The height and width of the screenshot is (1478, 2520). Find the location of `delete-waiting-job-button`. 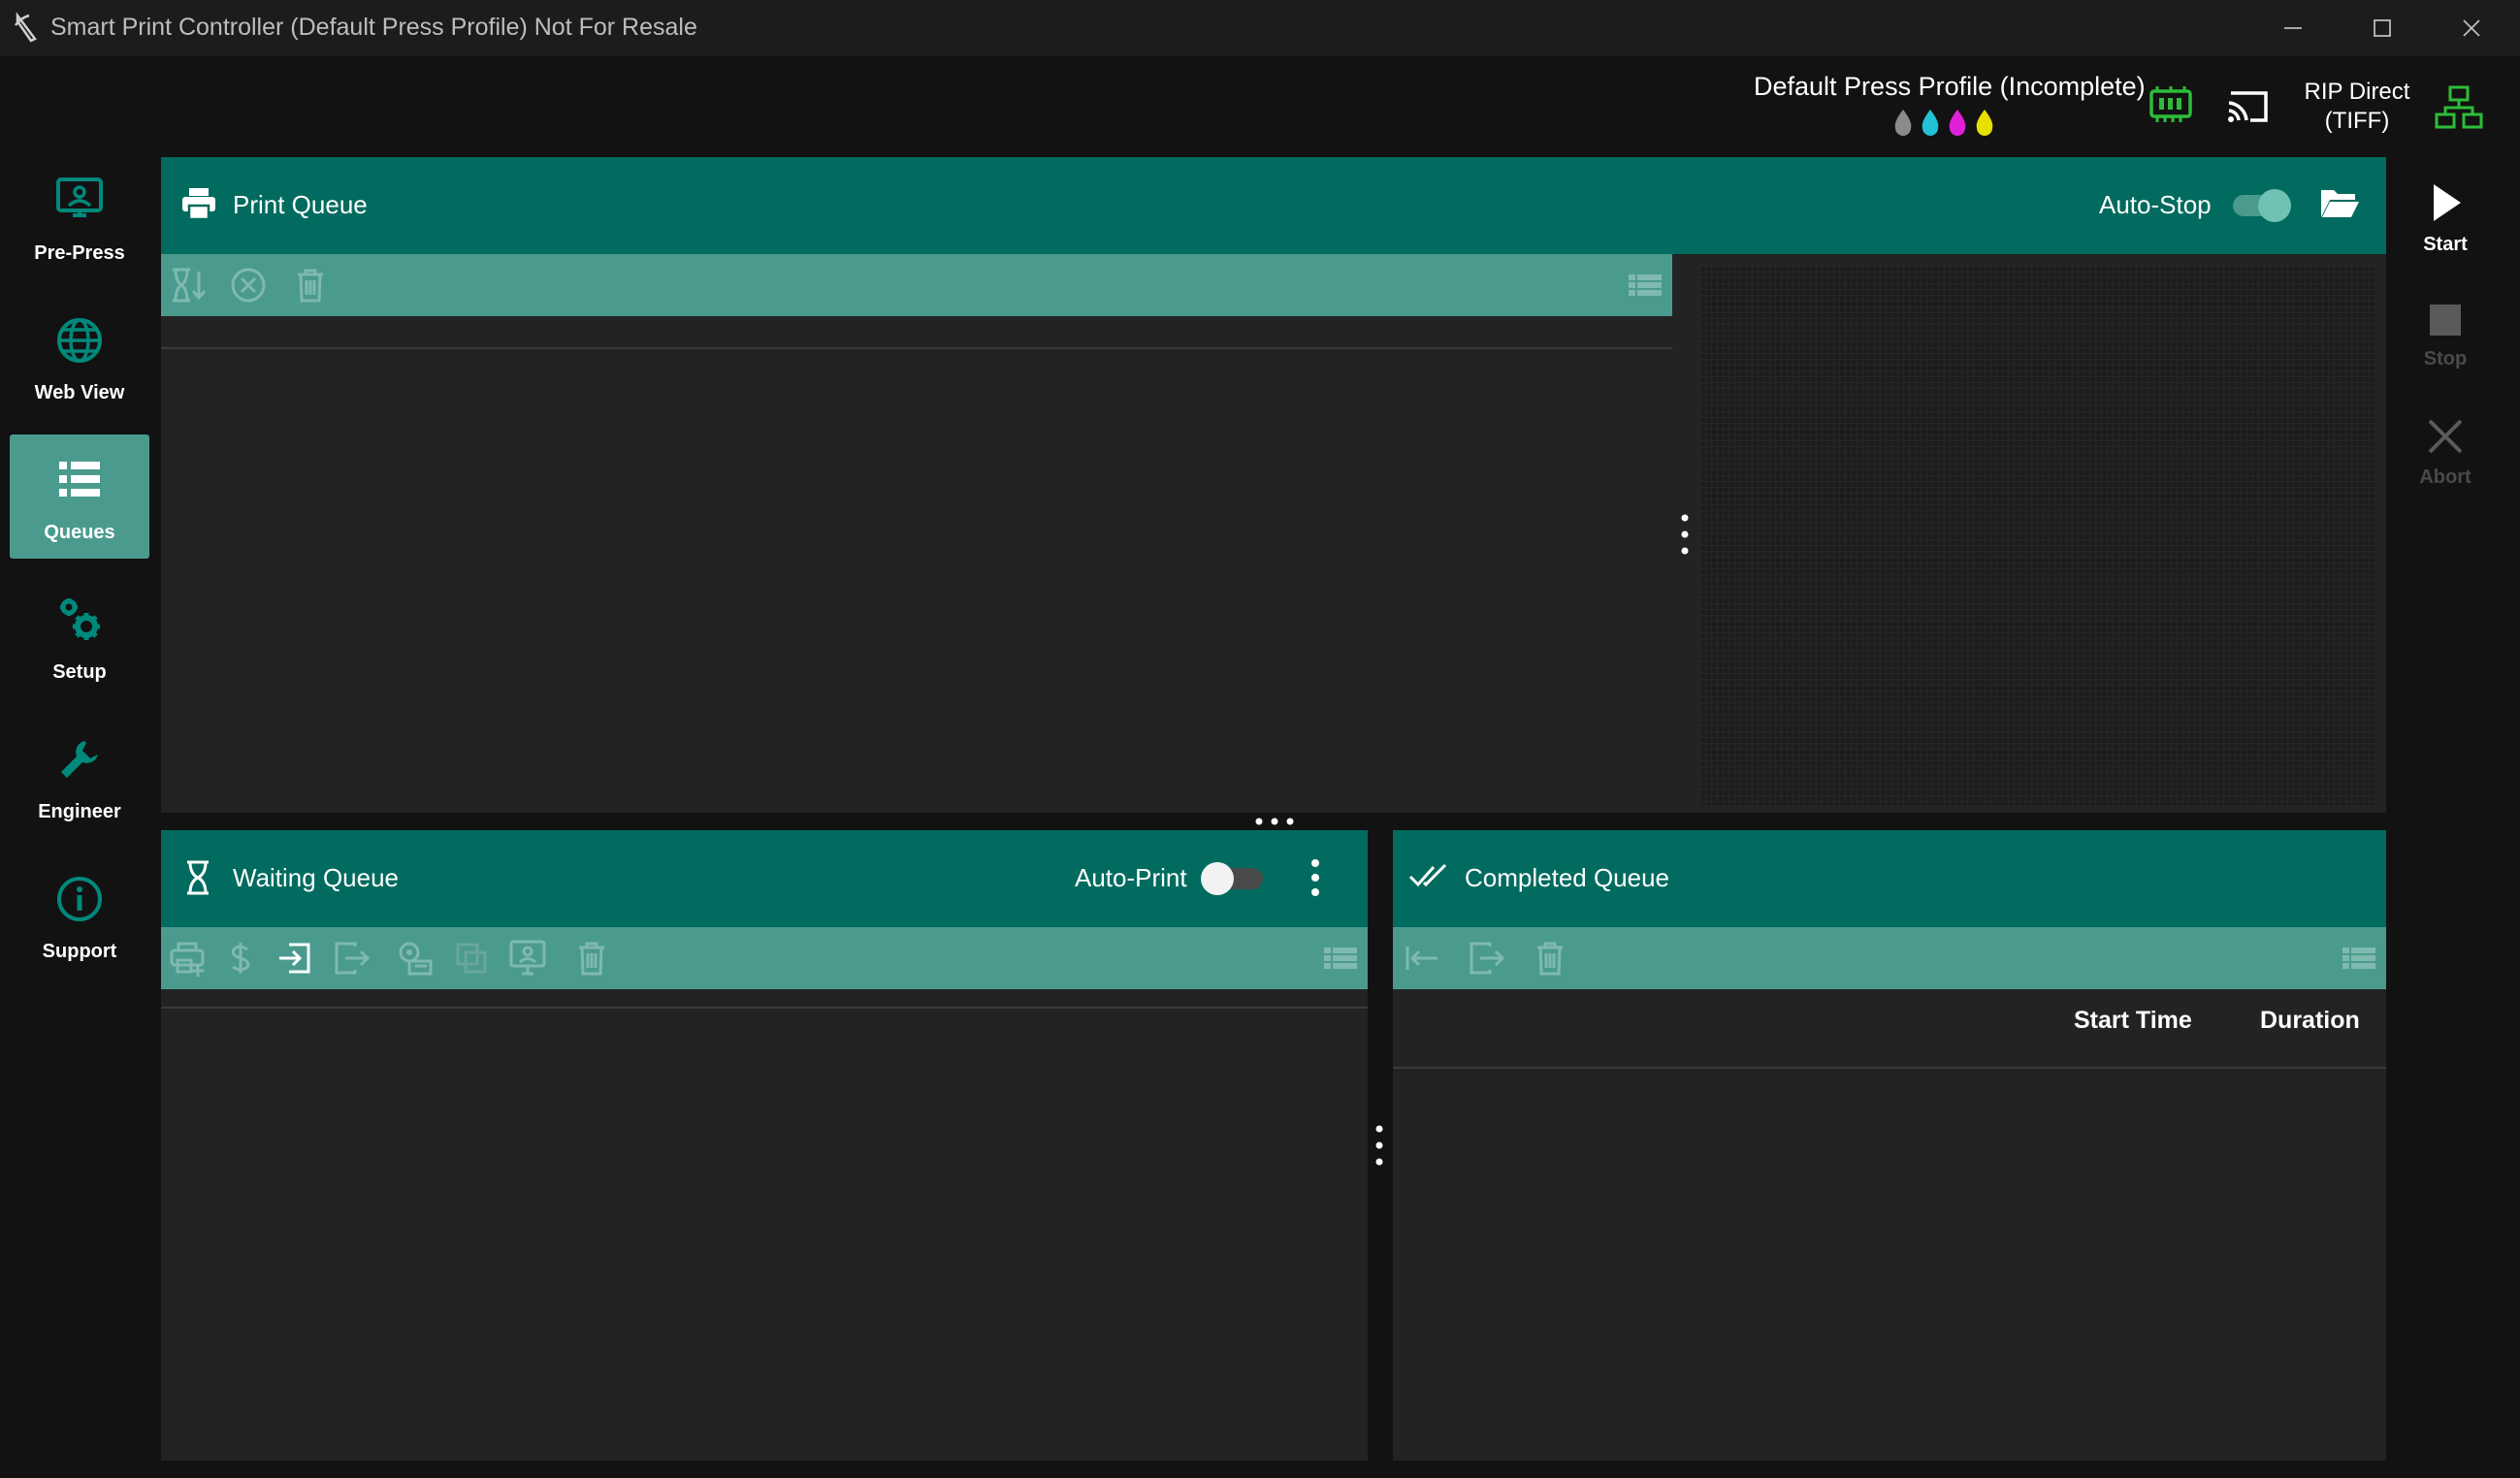

delete-waiting-job-button is located at coordinates (591, 958).